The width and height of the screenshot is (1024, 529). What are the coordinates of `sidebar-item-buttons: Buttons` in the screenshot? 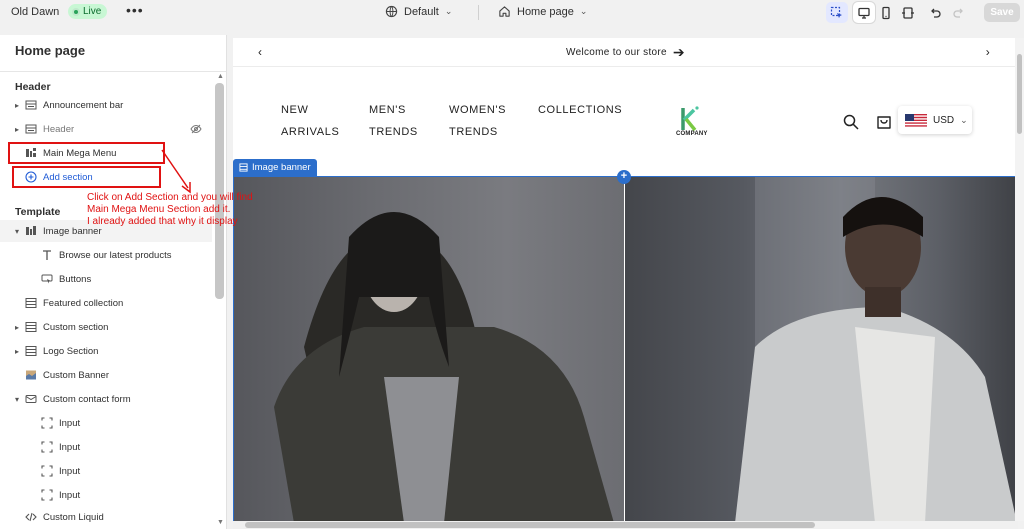 It's located at (106, 279).